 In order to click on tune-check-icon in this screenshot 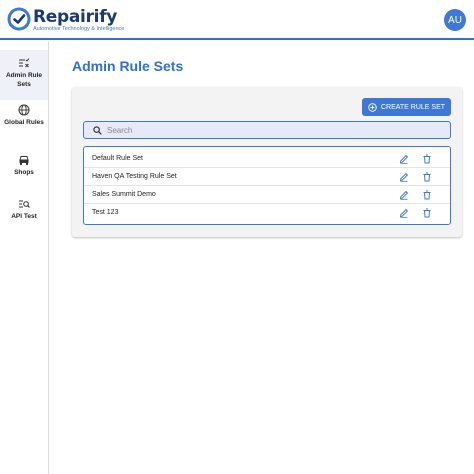, I will do `click(24, 63)`.